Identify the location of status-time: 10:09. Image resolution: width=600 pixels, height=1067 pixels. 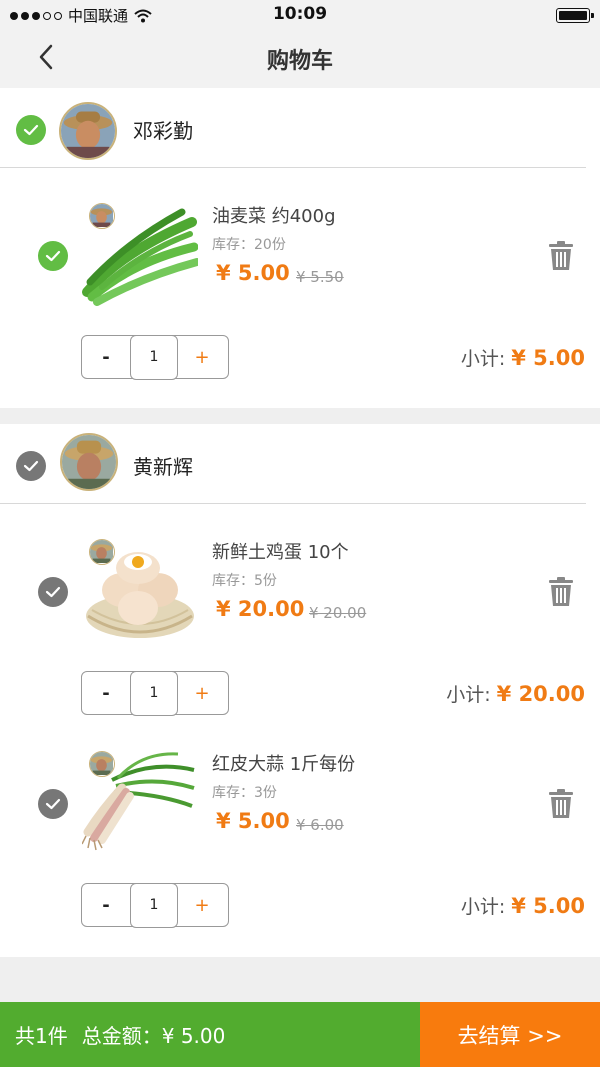
(300, 14).